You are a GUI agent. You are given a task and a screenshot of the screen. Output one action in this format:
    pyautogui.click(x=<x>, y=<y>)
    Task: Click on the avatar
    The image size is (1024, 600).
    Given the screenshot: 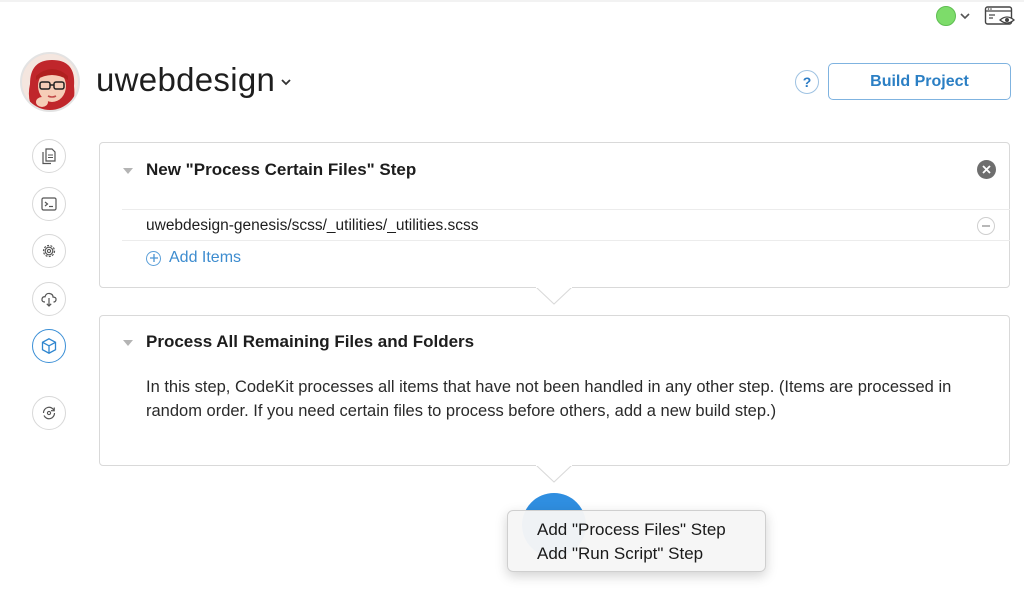 What is the action you would take?
    pyautogui.click(x=50, y=82)
    